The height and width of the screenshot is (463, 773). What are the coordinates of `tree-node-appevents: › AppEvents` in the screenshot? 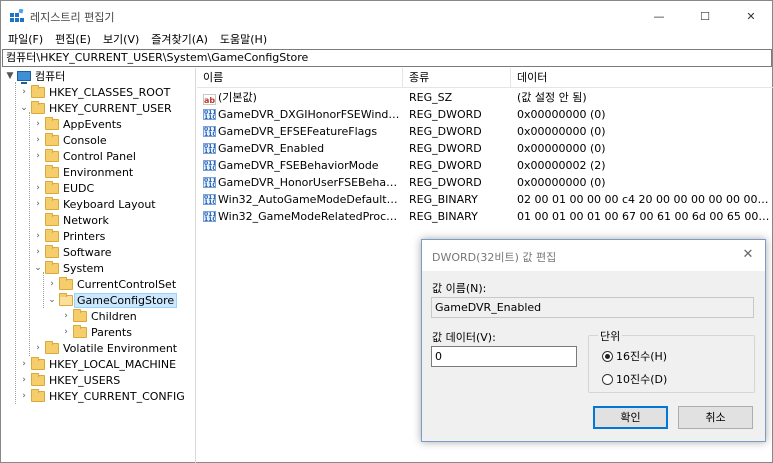 It's located at (77, 124).